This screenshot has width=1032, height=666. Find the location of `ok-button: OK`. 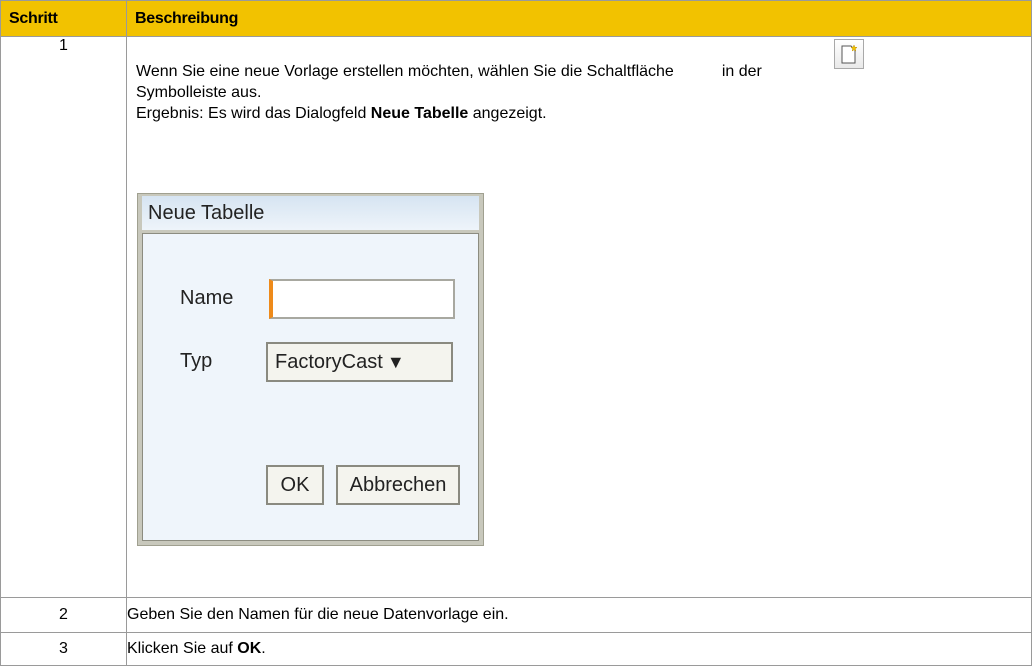

ok-button: OK is located at coordinates (295, 485).